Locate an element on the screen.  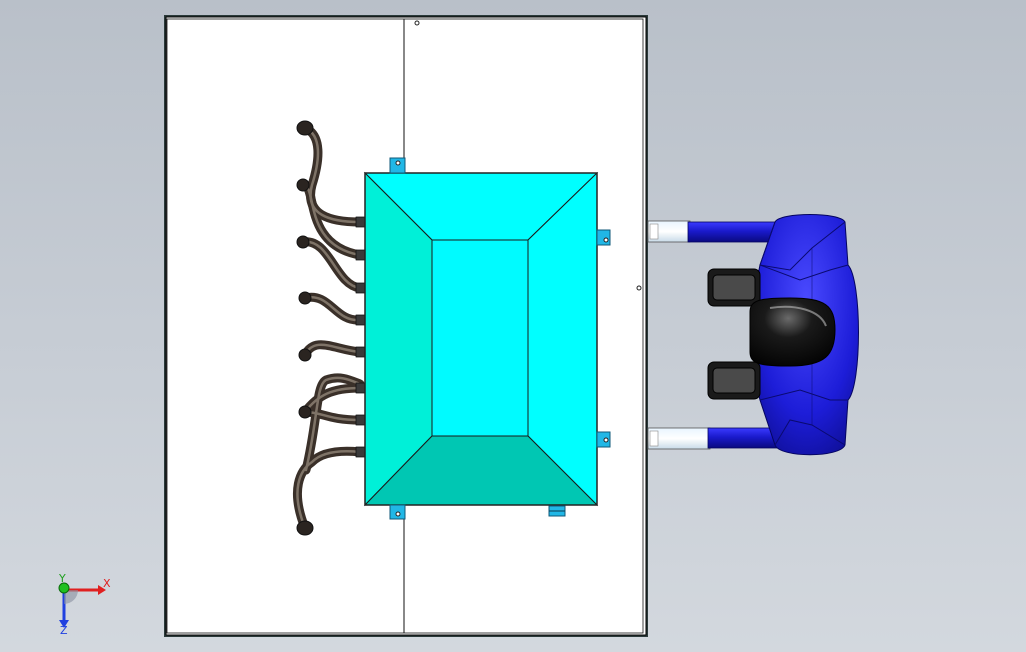
motor-body is located at coordinates (792, 332).